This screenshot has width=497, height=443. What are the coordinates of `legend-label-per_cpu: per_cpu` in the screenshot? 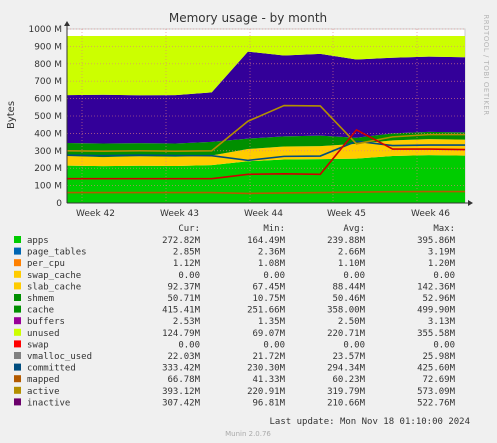 It's located at (46, 264).